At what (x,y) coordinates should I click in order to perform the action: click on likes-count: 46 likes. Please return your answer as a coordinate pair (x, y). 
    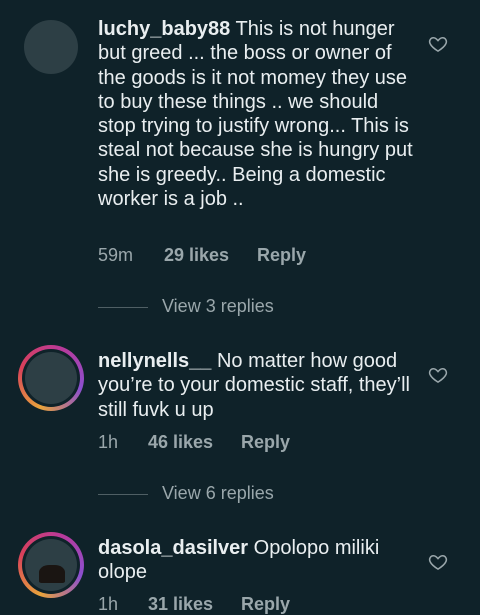
    Looking at the image, I should click on (194, 442).